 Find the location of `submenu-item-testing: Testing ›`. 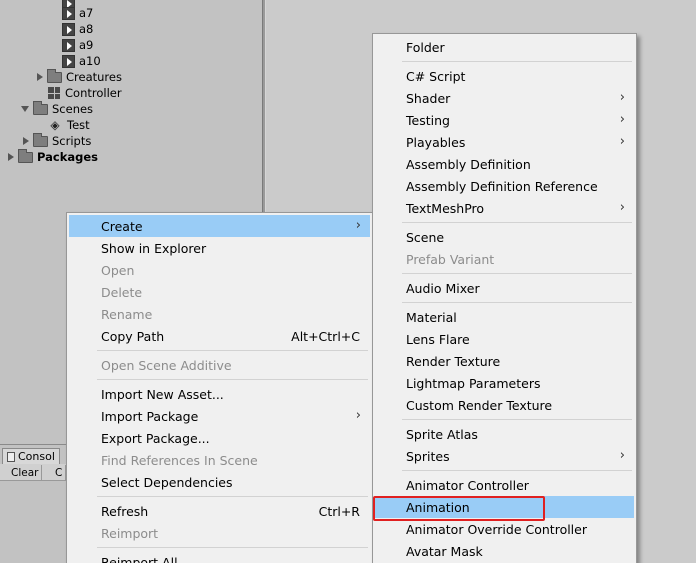

submenu-item-testing: Testing › is located at coordinates (504, 120).